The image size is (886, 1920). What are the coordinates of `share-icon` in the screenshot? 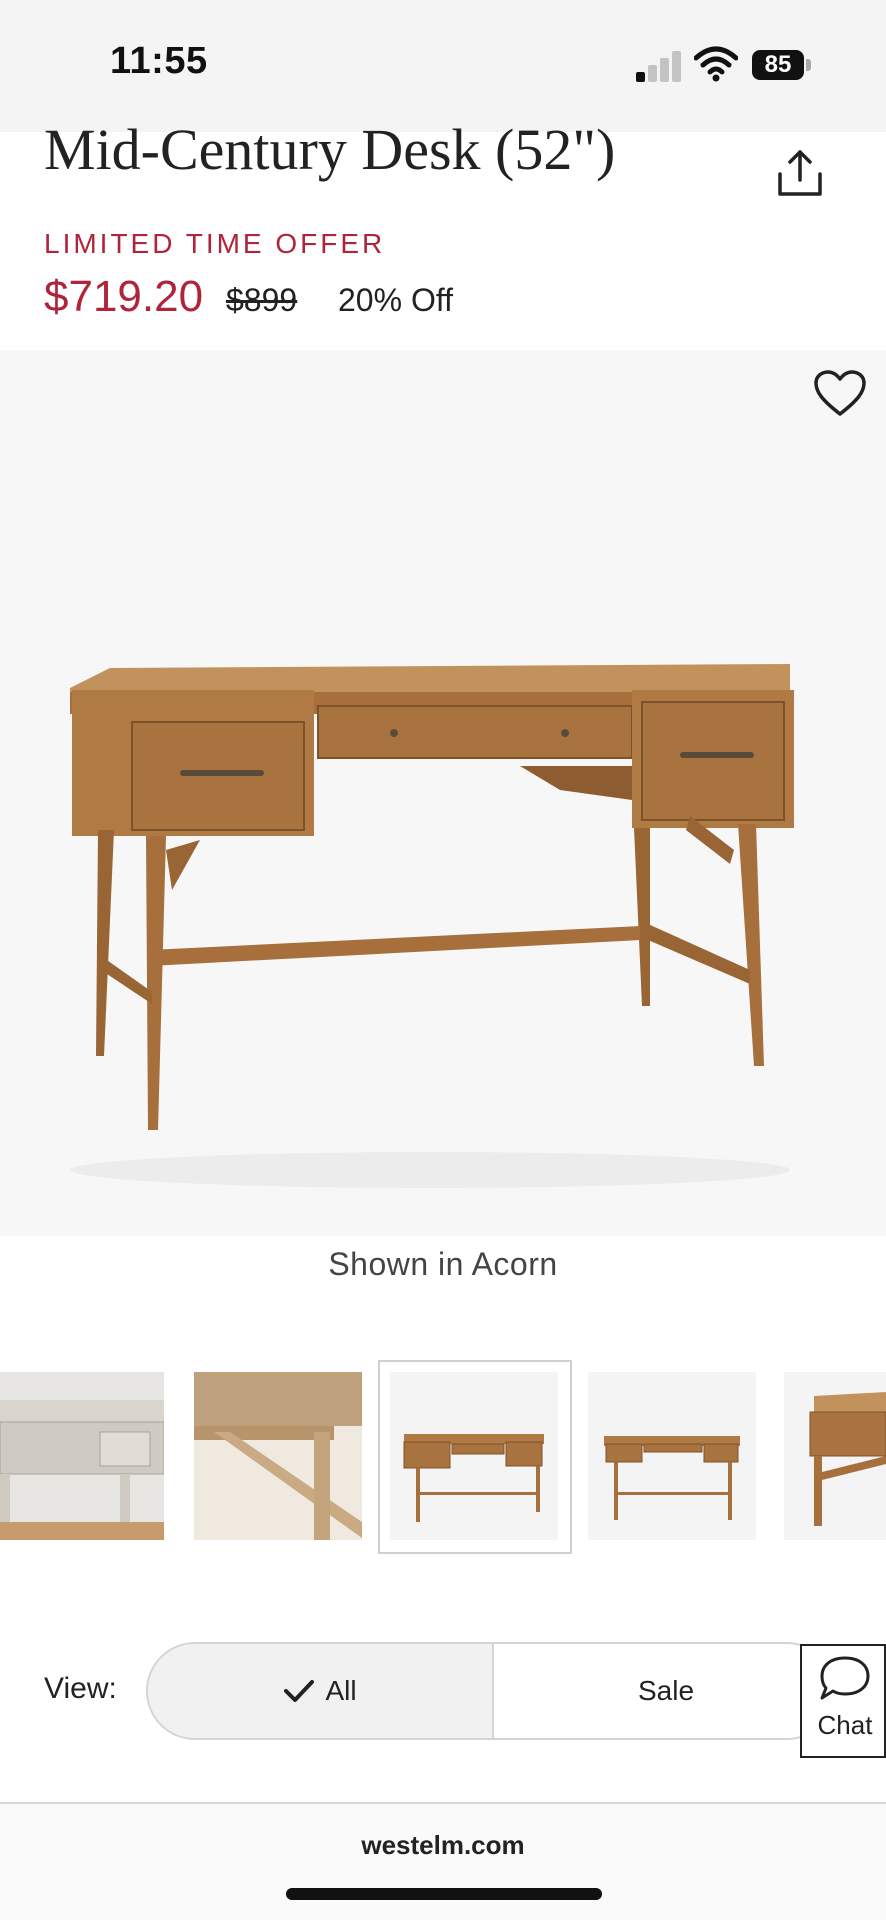 It's located at (800, 173).